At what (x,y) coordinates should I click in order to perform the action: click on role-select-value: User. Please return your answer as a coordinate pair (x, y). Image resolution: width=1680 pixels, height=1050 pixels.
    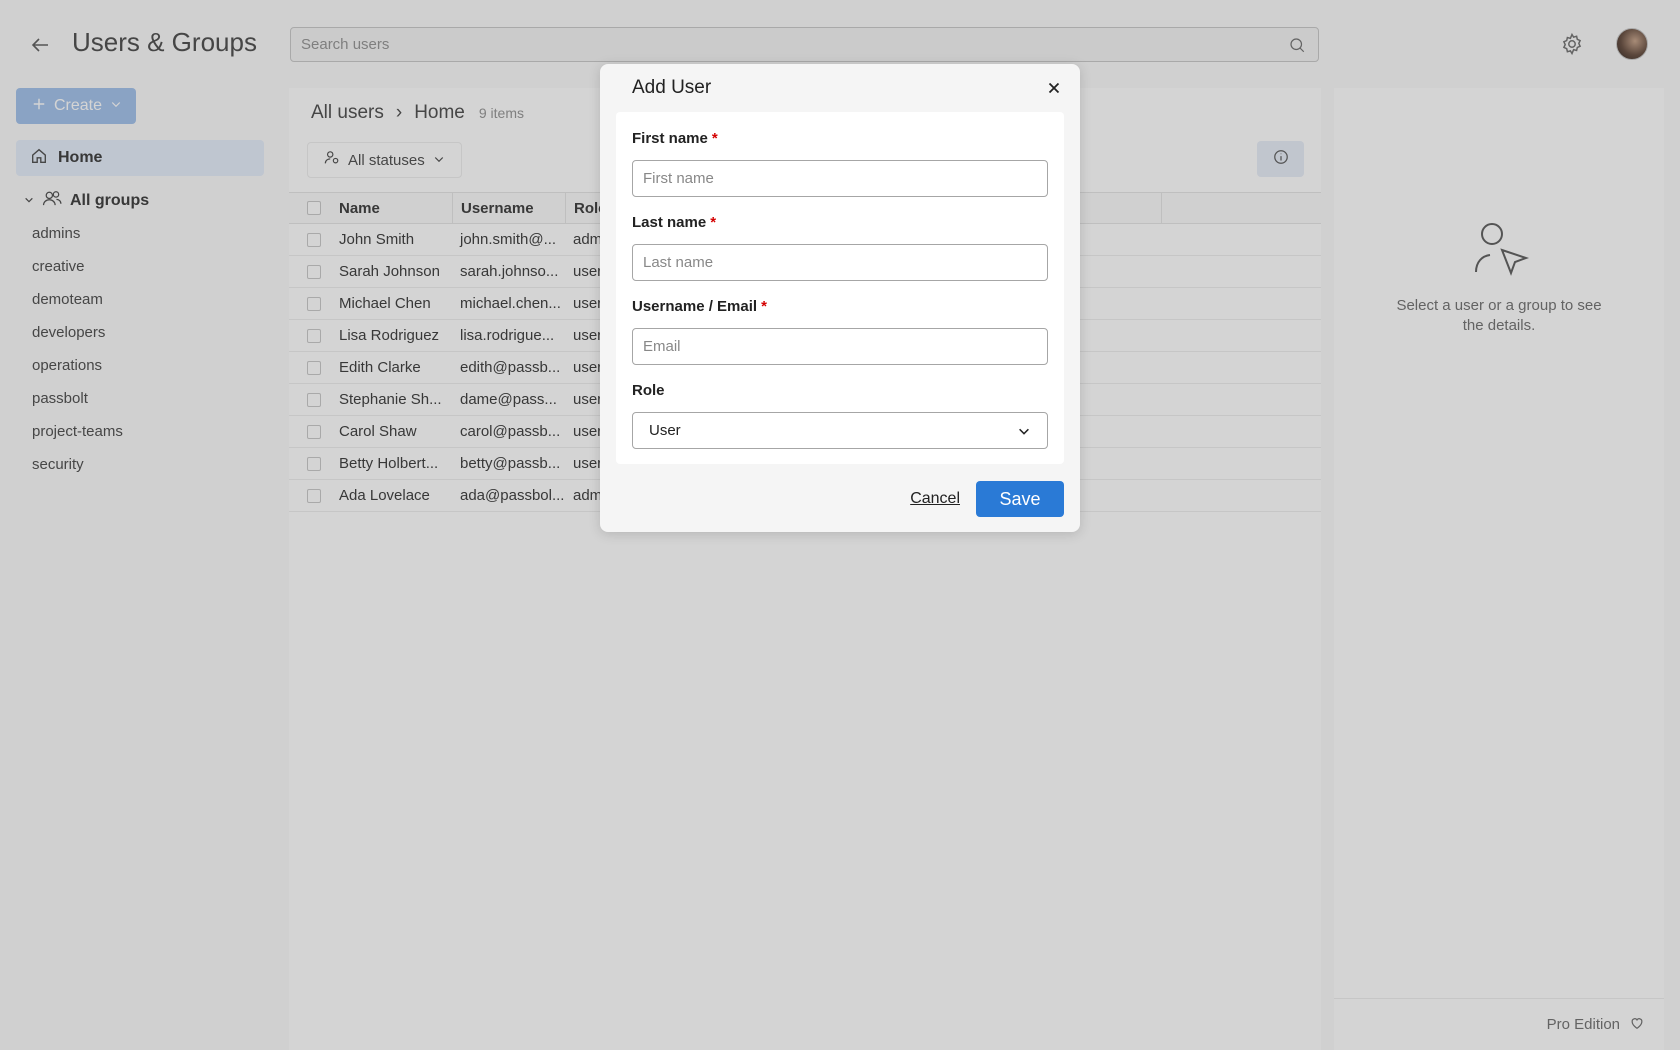
    Looking at the image, I should click on (665, 430).